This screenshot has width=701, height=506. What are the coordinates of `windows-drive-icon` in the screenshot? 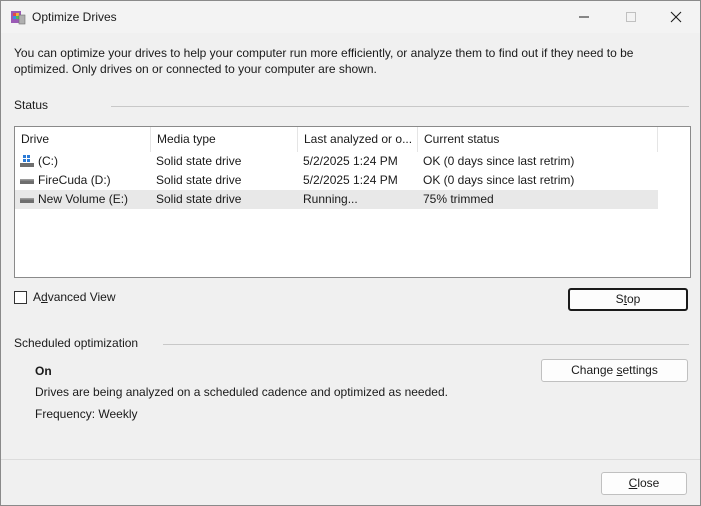 It's located at (27, 161).